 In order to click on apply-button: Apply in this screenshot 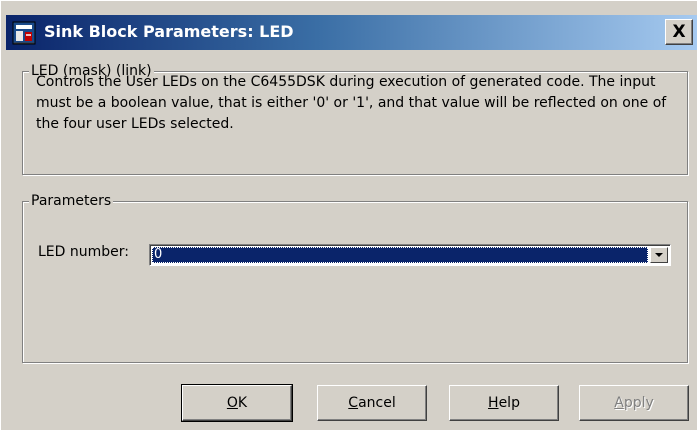, I will do `click(634, 403)`.